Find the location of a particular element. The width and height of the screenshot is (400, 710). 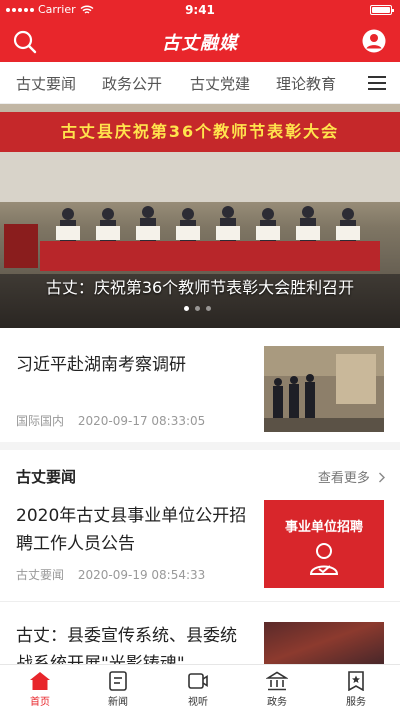

view-more-label: 查看更多 is located at coordinates (343, 478).